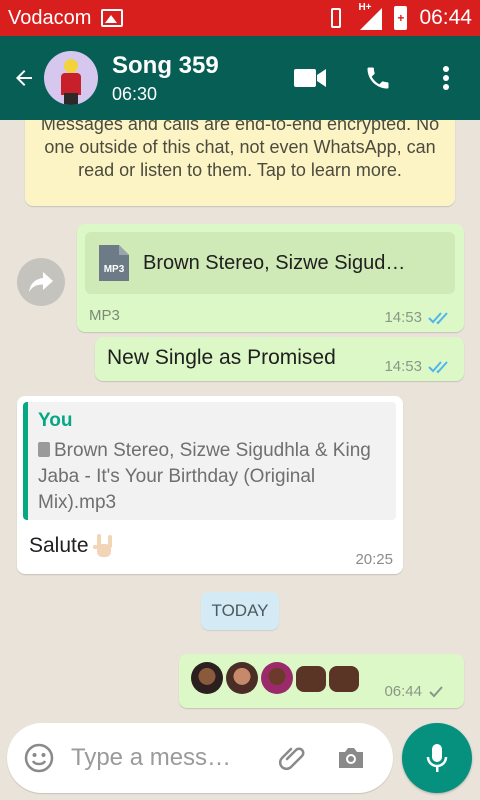 The image size is (480, 800). Describe the element at coordinates (374, 559) in the screenshot. I see `message-time: 20:25` at that location.